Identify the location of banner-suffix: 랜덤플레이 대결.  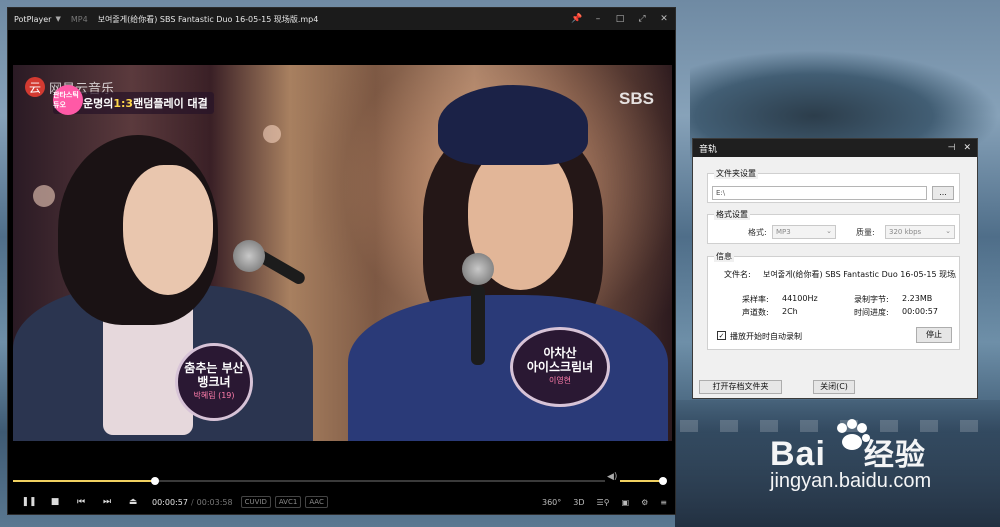
(170, 103).